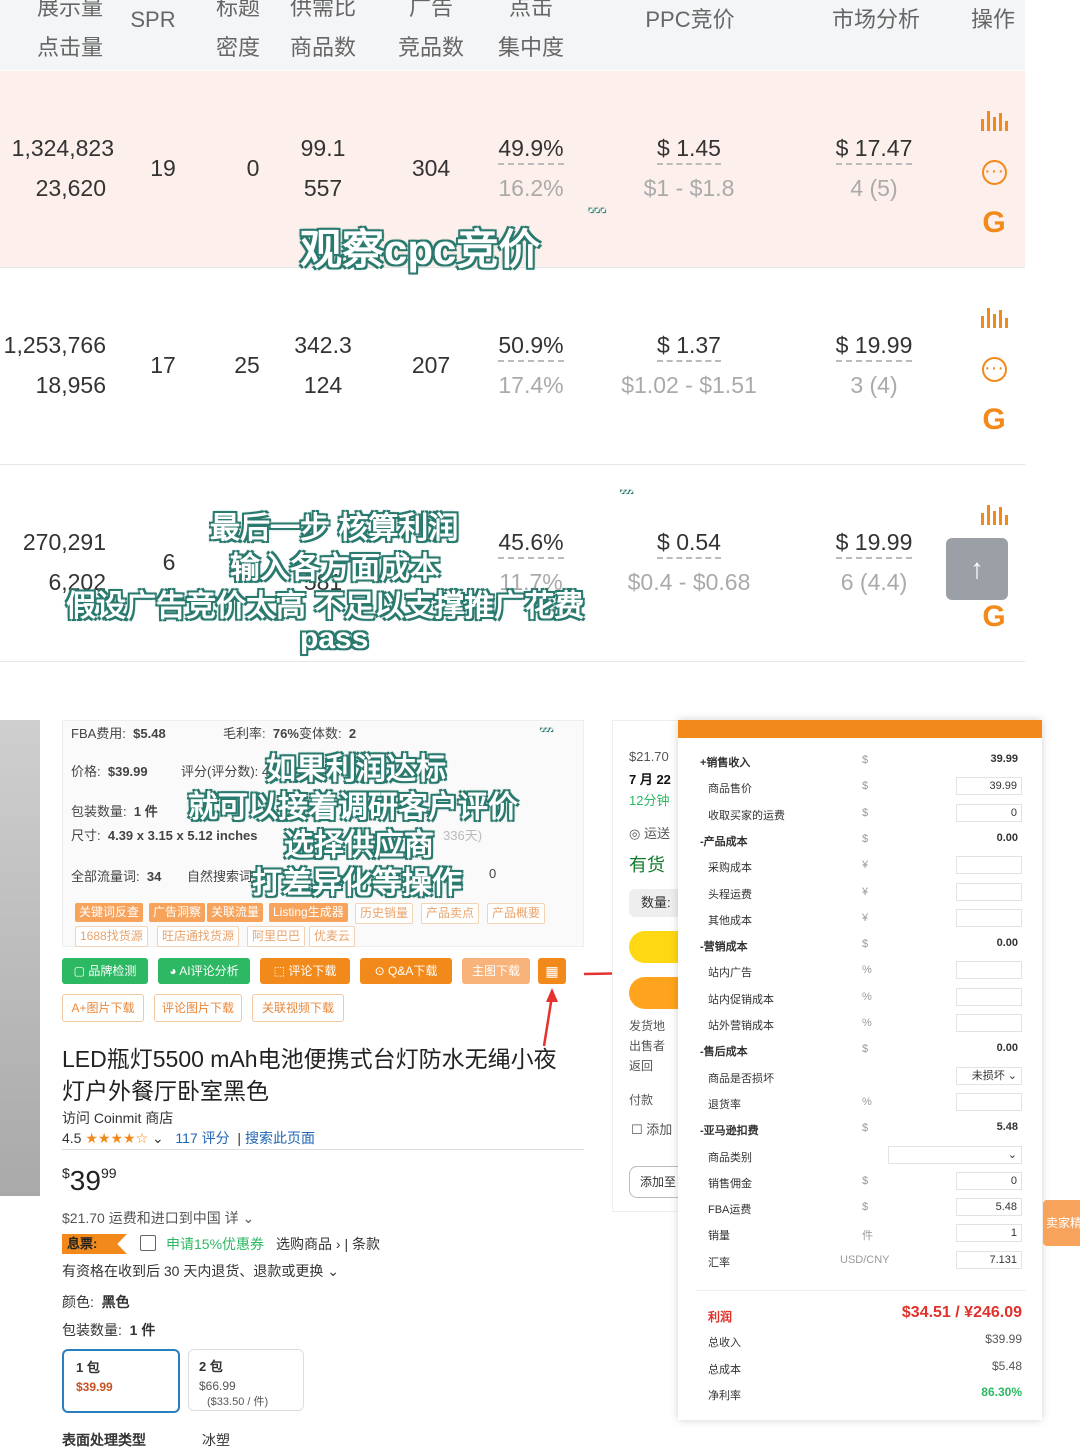  Describe the element at coordinates (98, 733) in the screenshot. I see `fba-label: FBA费用:` at that location.